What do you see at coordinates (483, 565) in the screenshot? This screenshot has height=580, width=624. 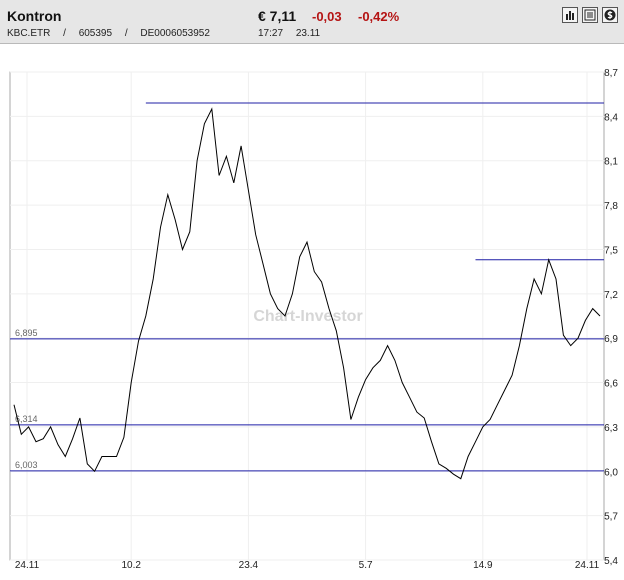 I see `x-tick-label: 14.9` at bounding box center [483, 565].